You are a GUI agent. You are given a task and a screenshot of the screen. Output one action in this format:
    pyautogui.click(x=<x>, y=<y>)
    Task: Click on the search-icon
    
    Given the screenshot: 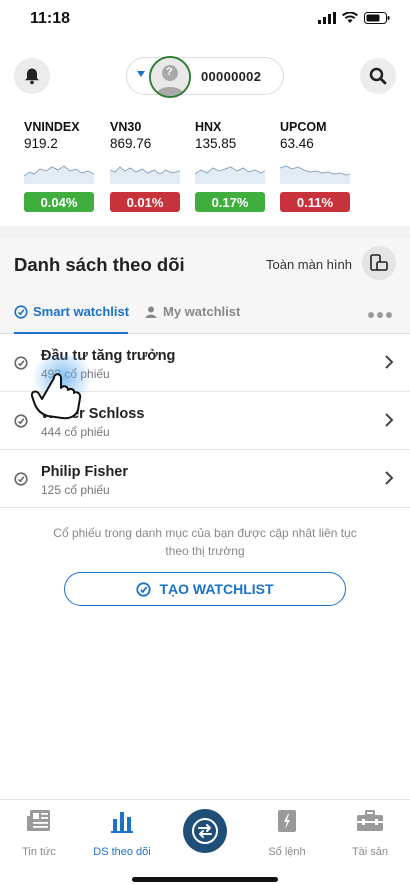 What is the action you would take?
    pyautogui.click(x=378, y=76)
    